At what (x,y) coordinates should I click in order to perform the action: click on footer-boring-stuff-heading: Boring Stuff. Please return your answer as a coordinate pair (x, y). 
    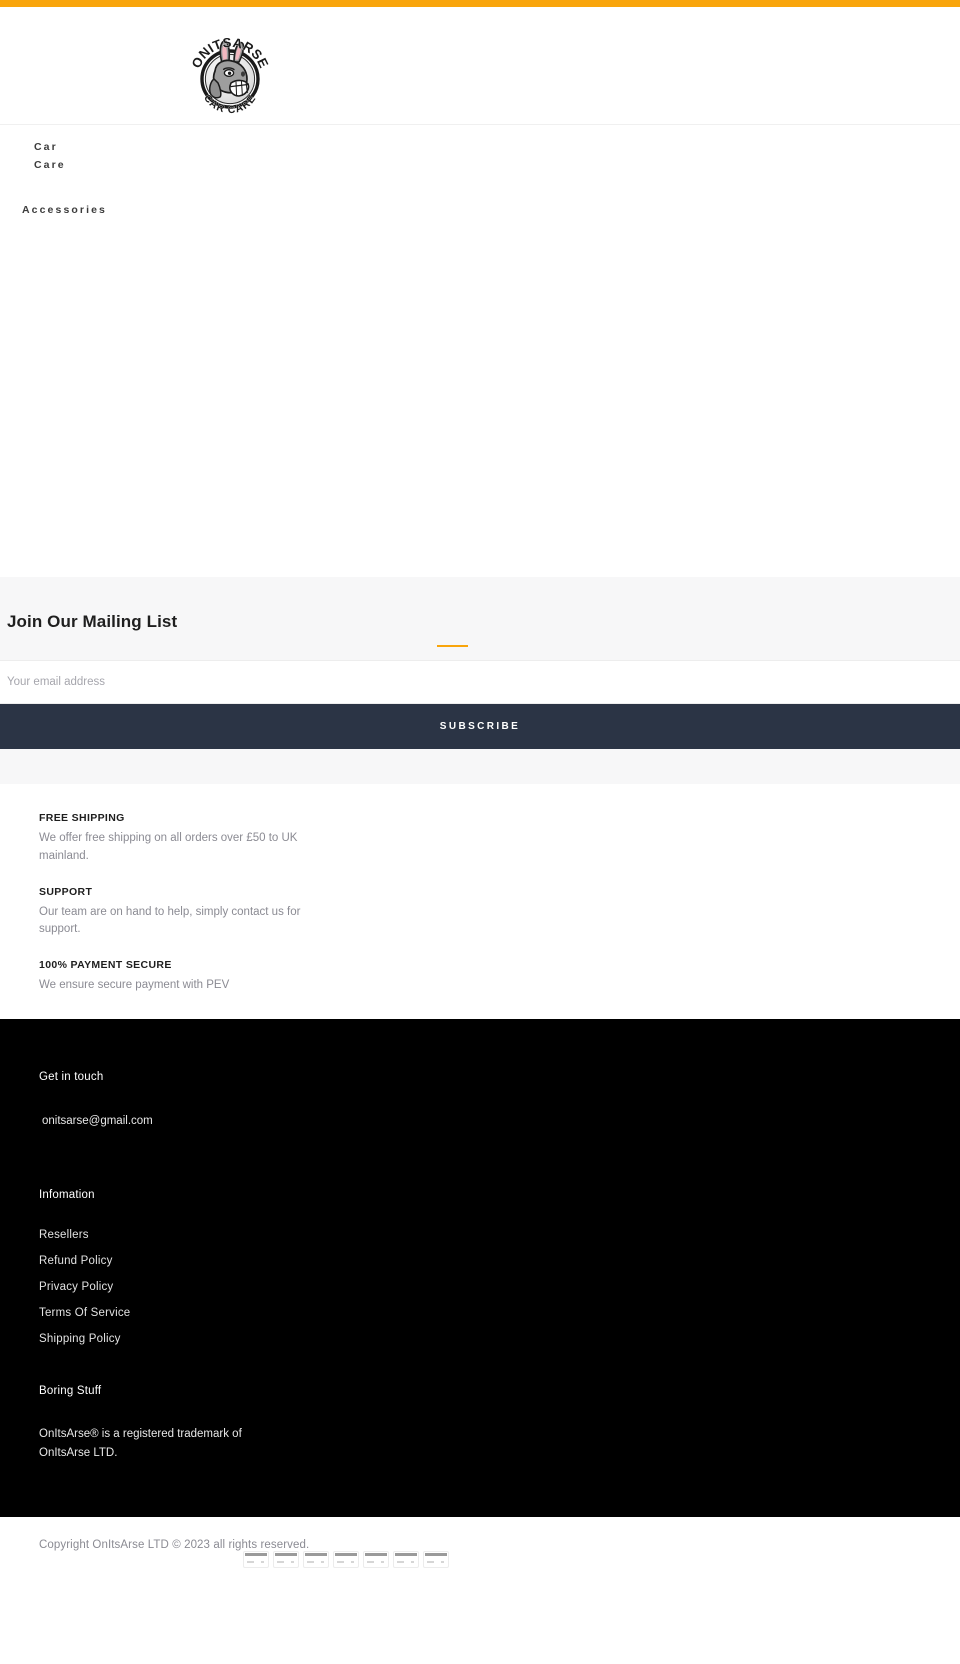
    Looking at the image, I should click on (70, 1391).